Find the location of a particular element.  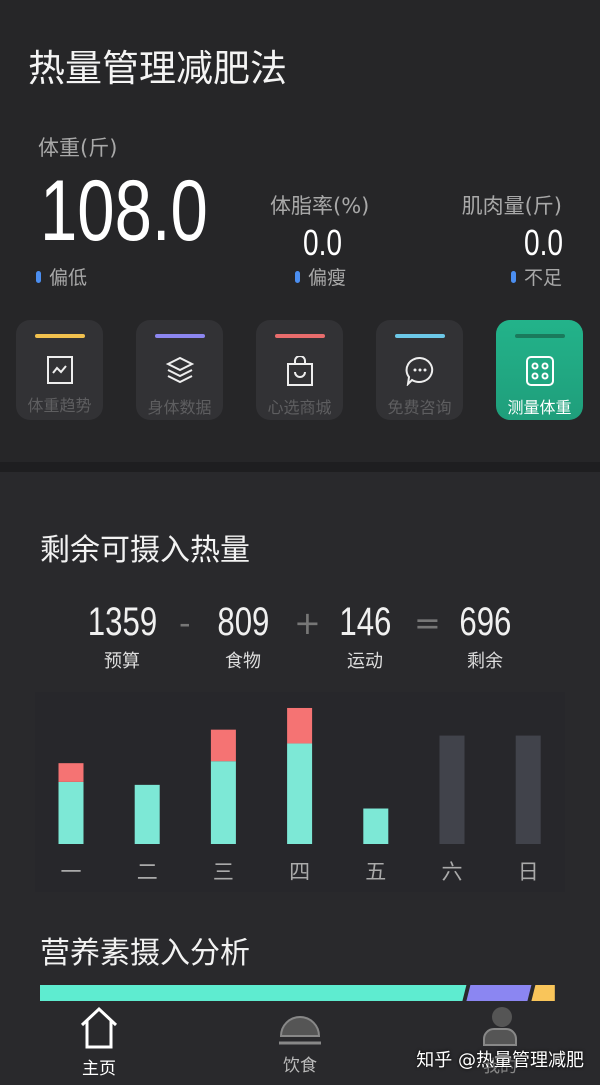

bar-四-series-1 is located at coordinates (300, 725).